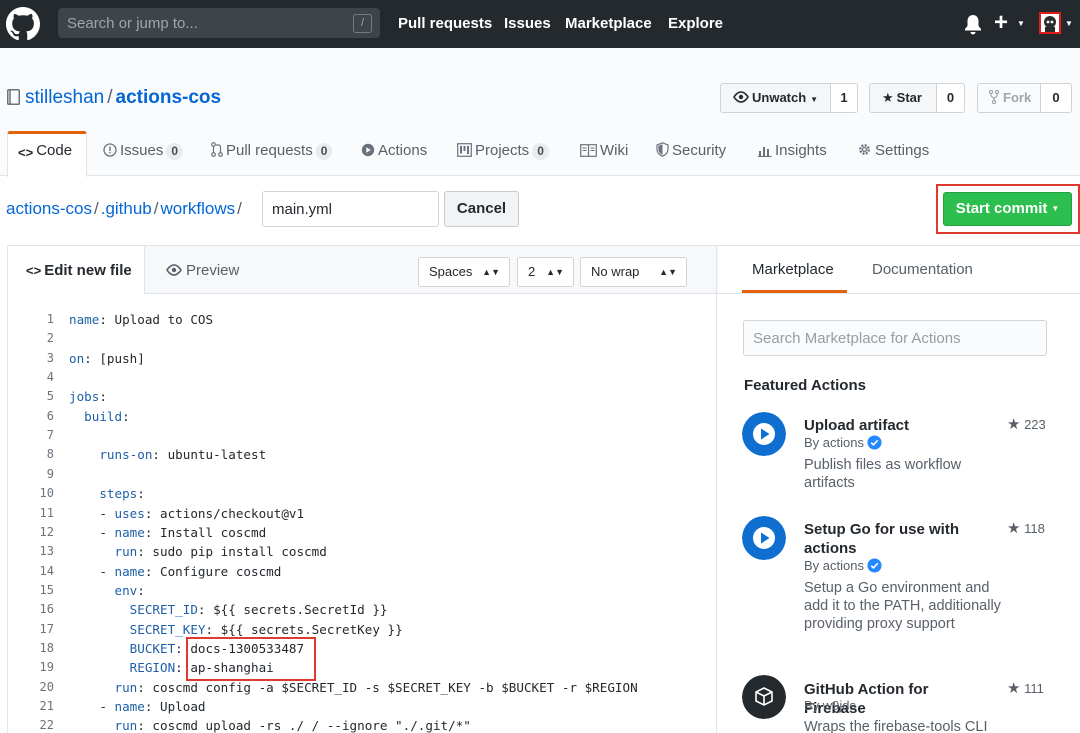 This screenshot has height=733, width=1080. Describe the element at coordinates (129, 532) in the screenshot. I see `code-key: name` at that location.